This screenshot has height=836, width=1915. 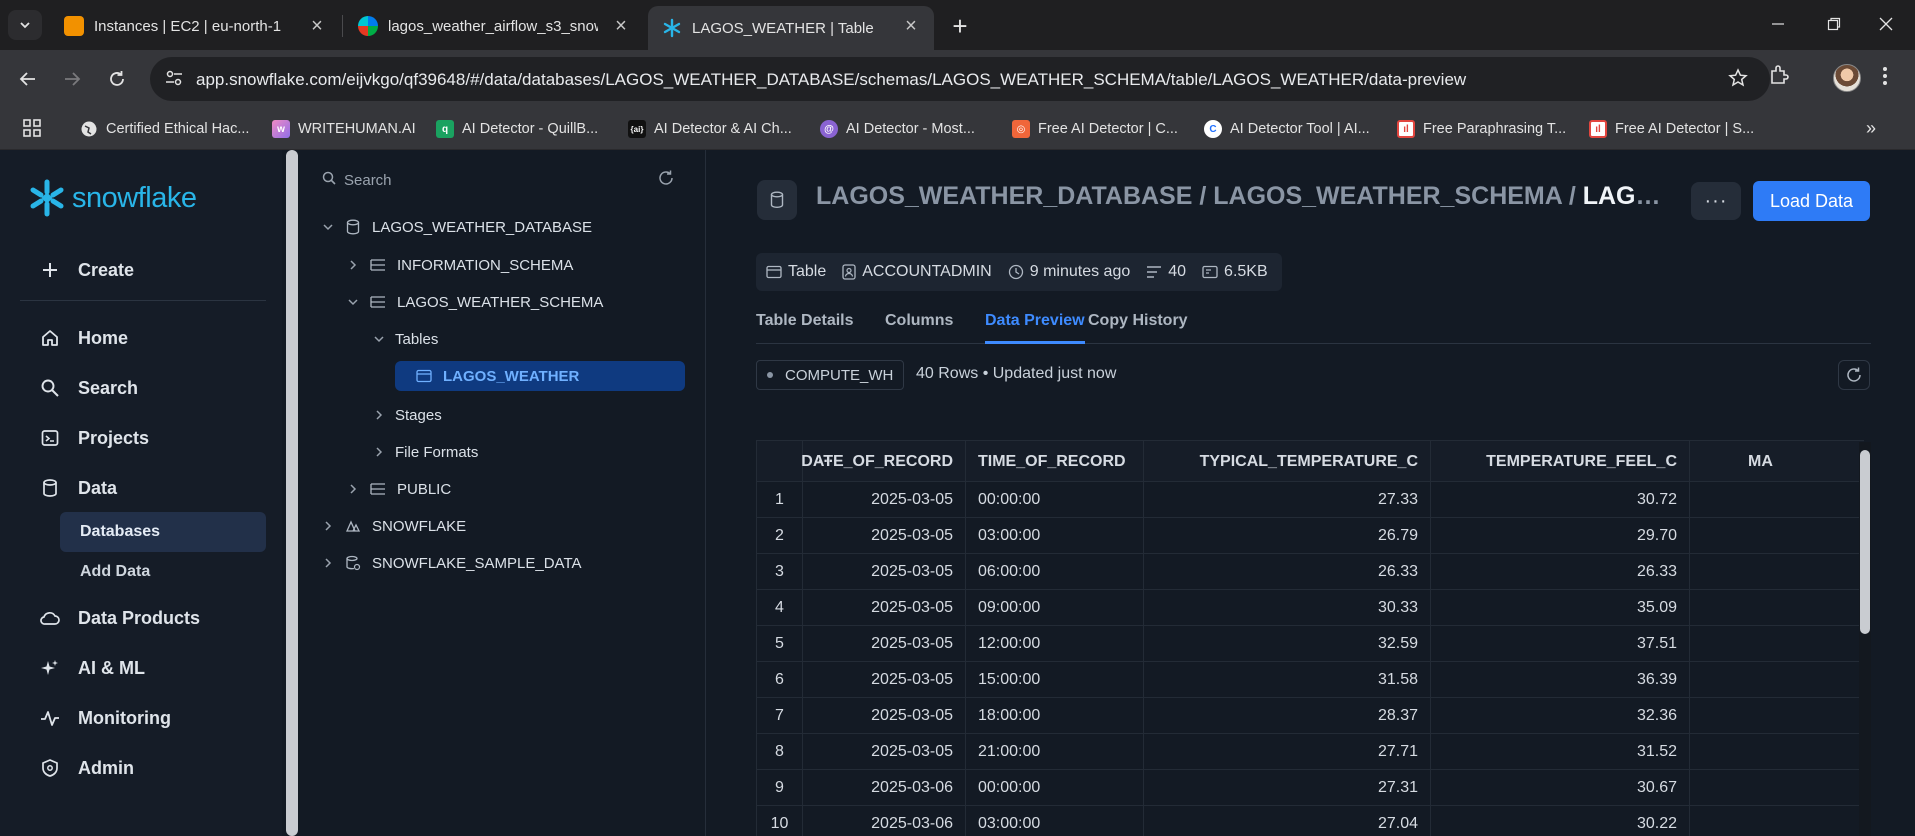 I want to click on table-cell: 00:00:00, so click(x=1055, y=788).